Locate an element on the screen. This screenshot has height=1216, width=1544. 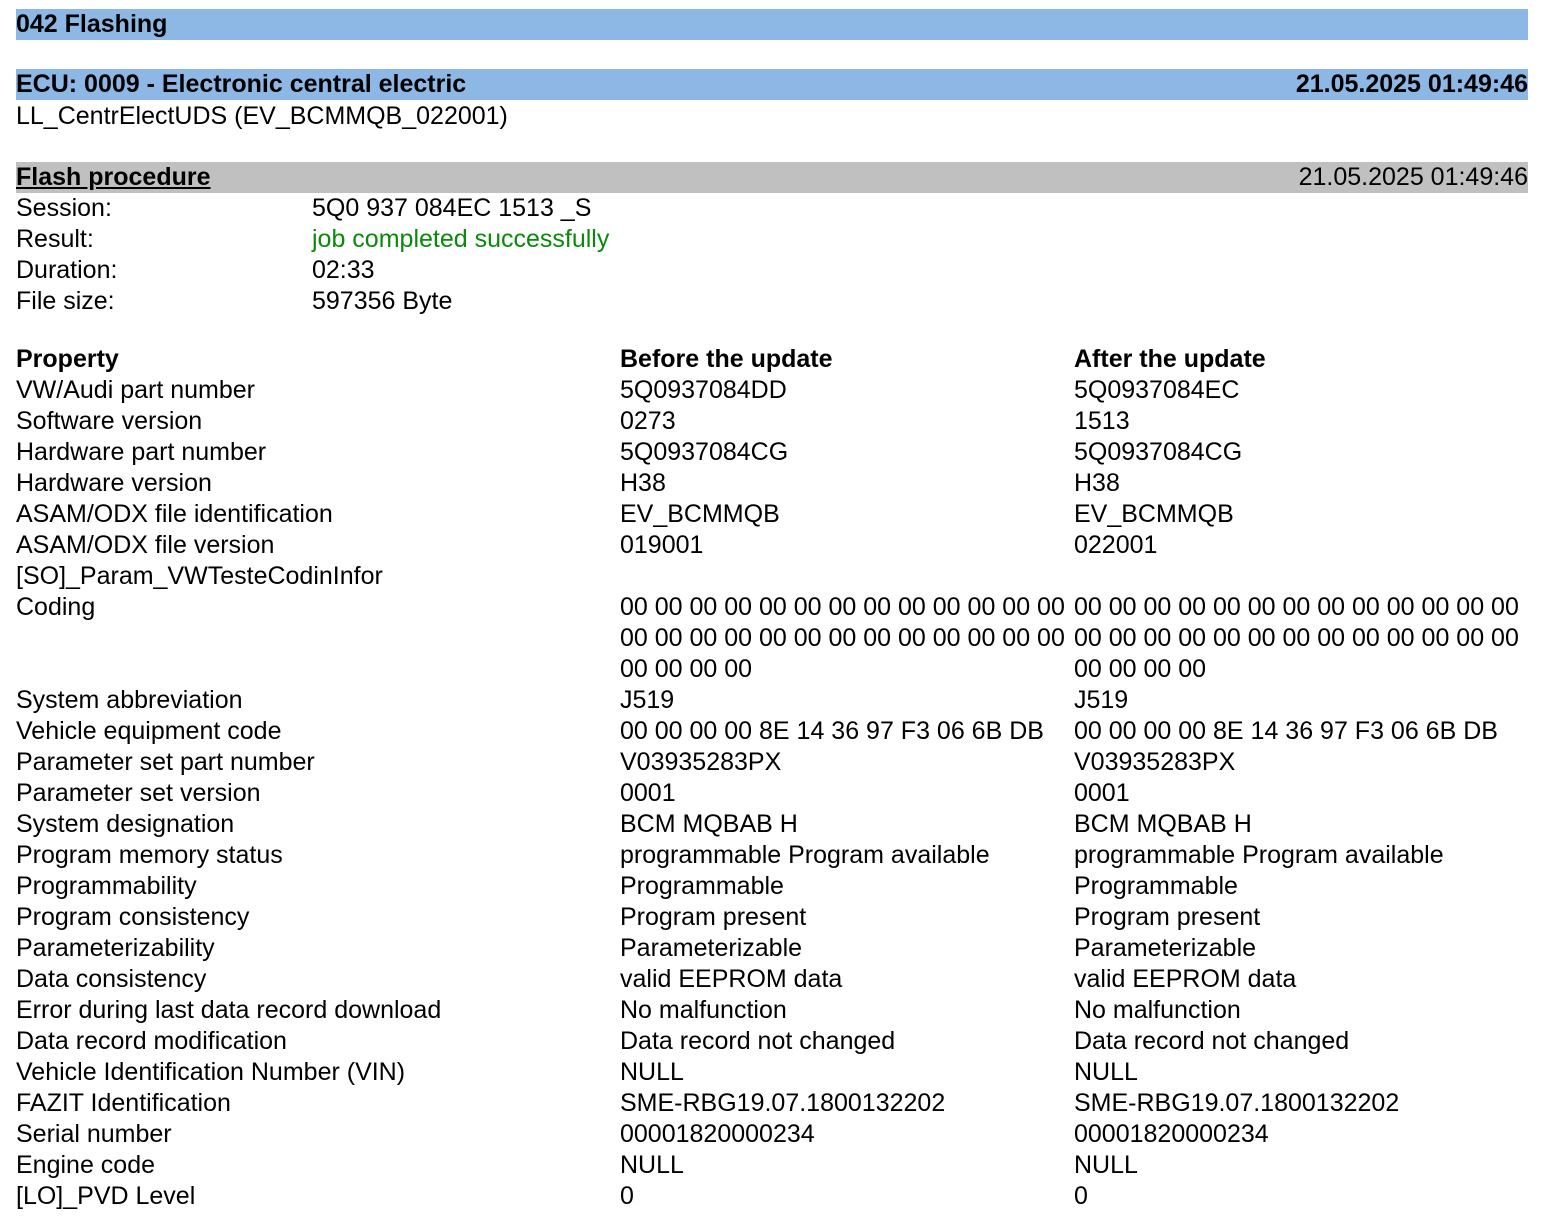
property-name: Data consistency is located at coordinates (111, 979).